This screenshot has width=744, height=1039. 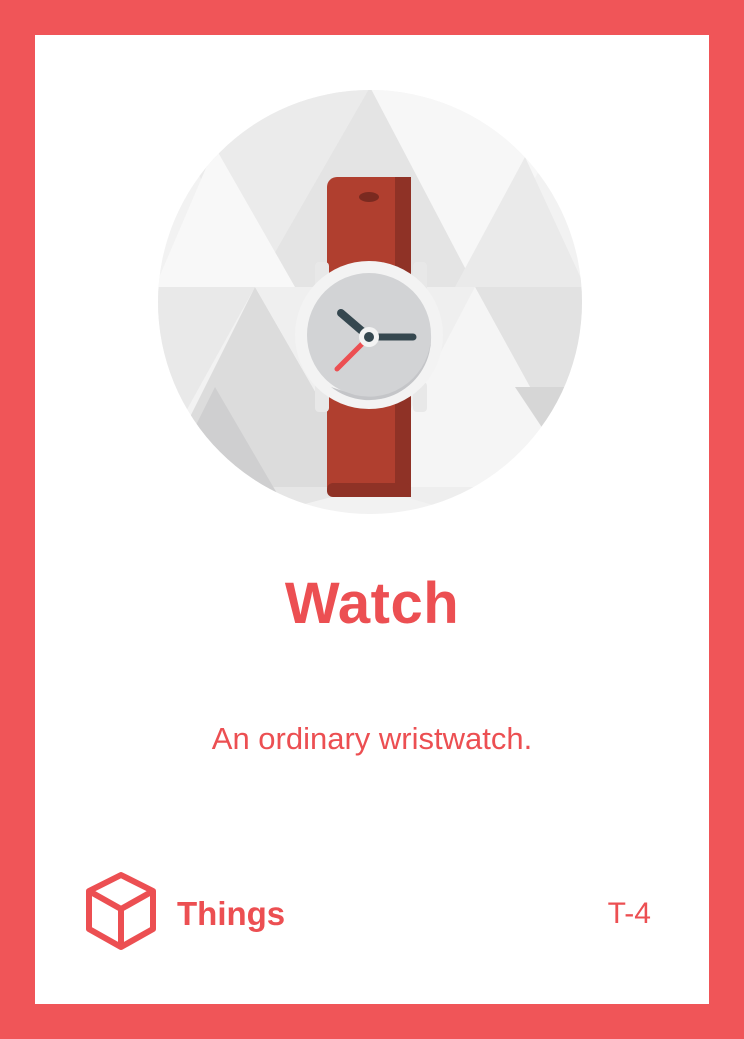 What do you see at coordinates (372, 738) in the screenshot?
I see `card-description: An ordinary wristwatch.` at bounding box center [372, 738].